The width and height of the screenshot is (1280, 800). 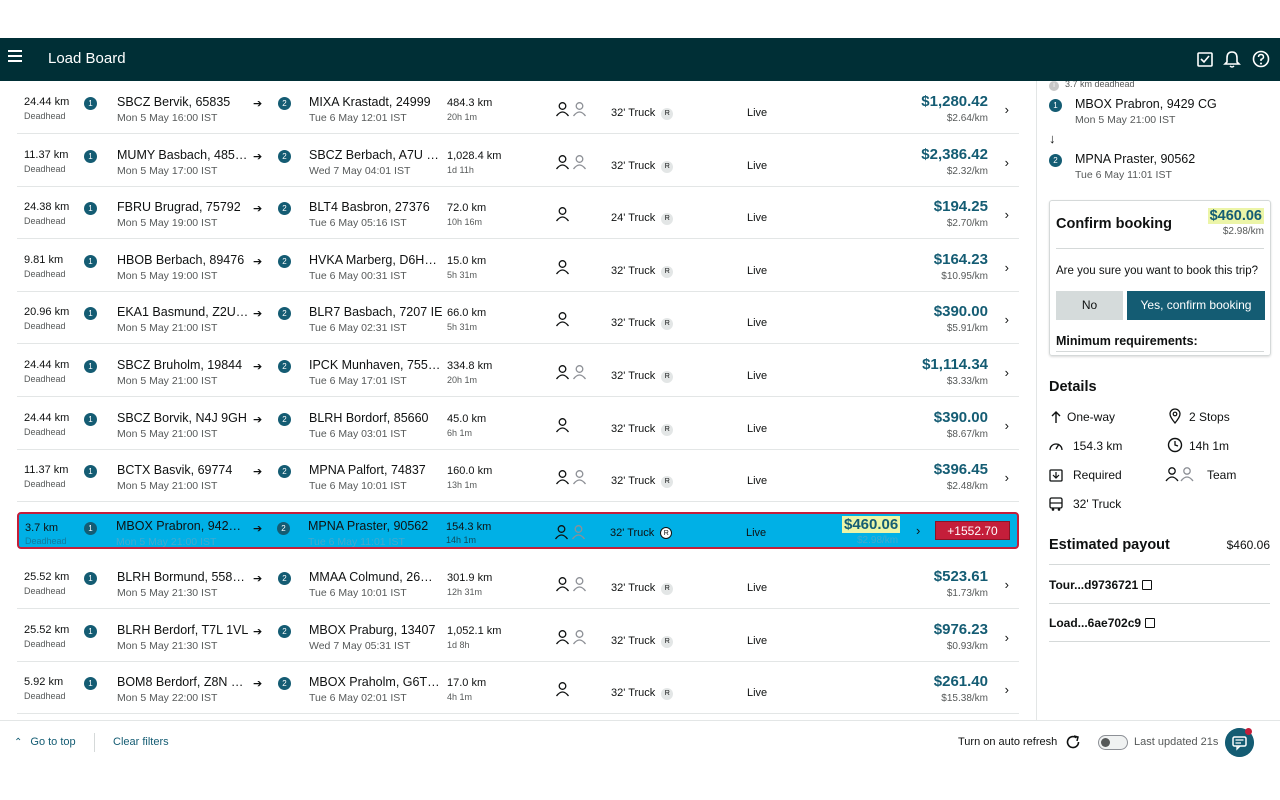 I want to click on origin-location: SBCZ Bervik, 65835, so click(x=174, y=102).